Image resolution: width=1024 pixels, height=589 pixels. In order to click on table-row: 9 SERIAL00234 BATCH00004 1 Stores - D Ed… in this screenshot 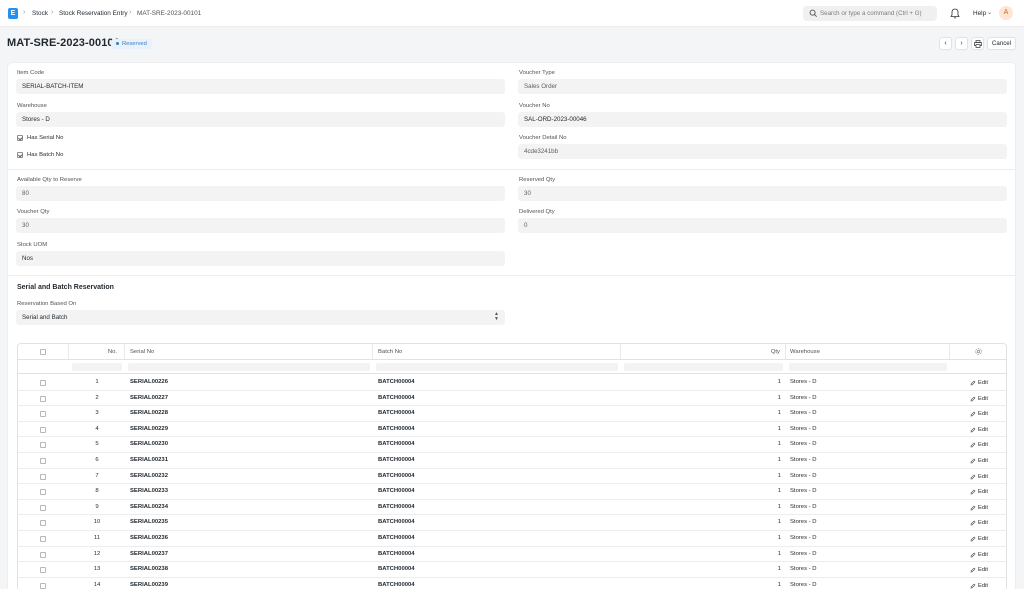, I will do `click(512, 508)`.